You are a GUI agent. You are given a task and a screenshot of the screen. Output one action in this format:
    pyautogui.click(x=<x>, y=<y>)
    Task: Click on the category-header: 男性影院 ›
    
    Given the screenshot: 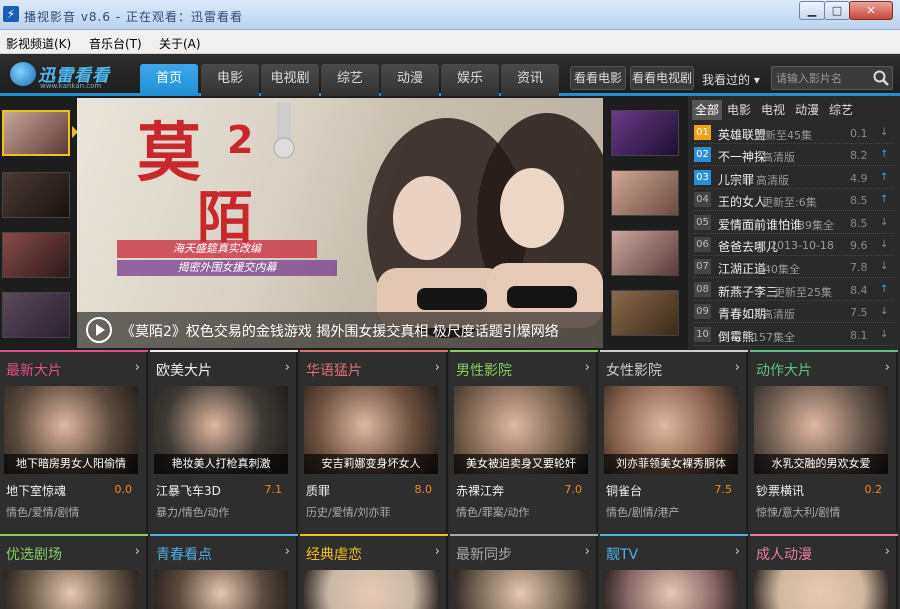 What is the action you would take?
    pyautogui.click(x=524, y=366)
    